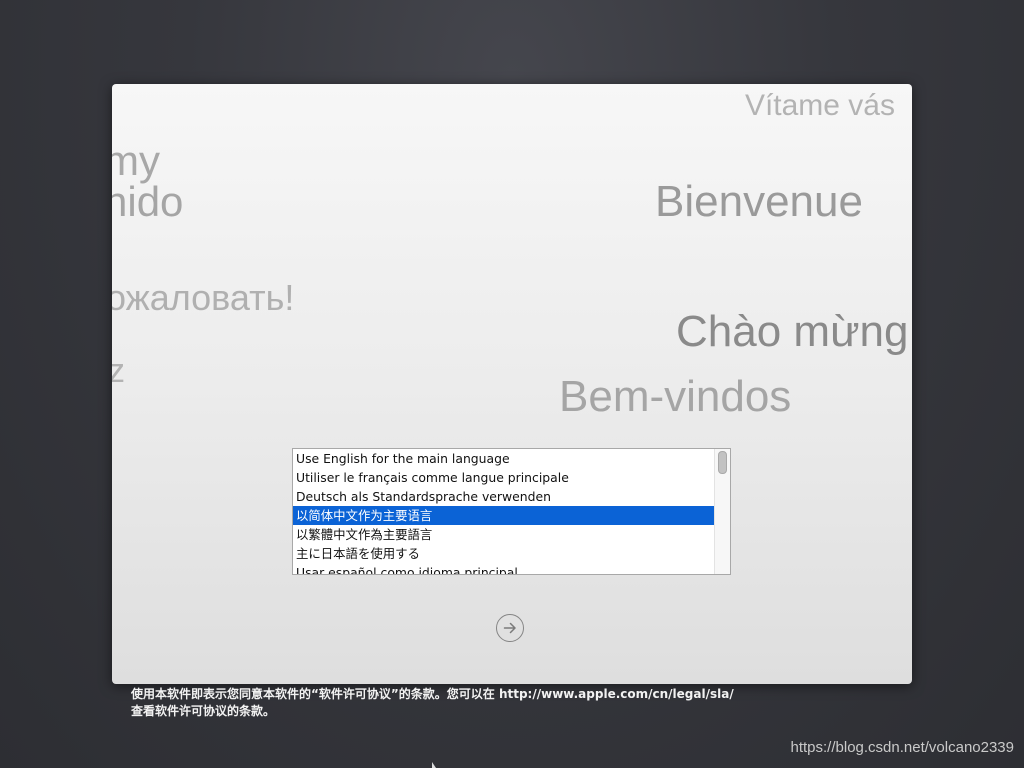 The height and width of the screenshot is (768, 1024). What do you see at coordinates (819, 105) in the screenshot?
I see `greeting-text: Vítame vás` at bounding box center [819, 105].